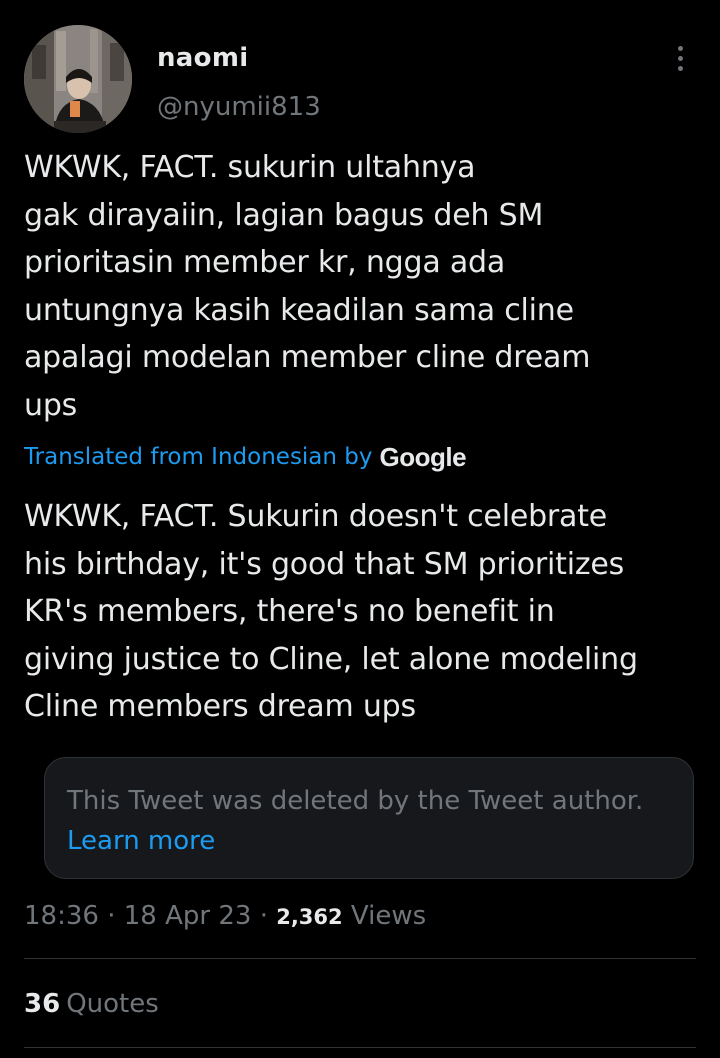 Image resolution: width=720 pixels, height=1058 pixels. Describe the element at coordinates (112, 1004) in the screenshot. I see `quotes-label: Quotes` at that location.